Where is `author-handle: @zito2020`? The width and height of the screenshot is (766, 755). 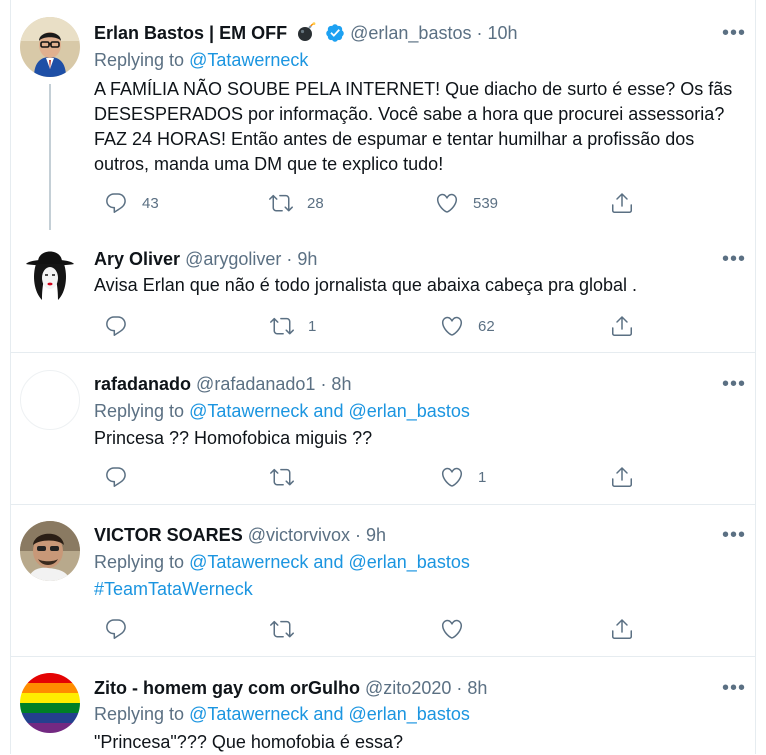
author-handle: @zito2020 is located at coordinates (408, 688).